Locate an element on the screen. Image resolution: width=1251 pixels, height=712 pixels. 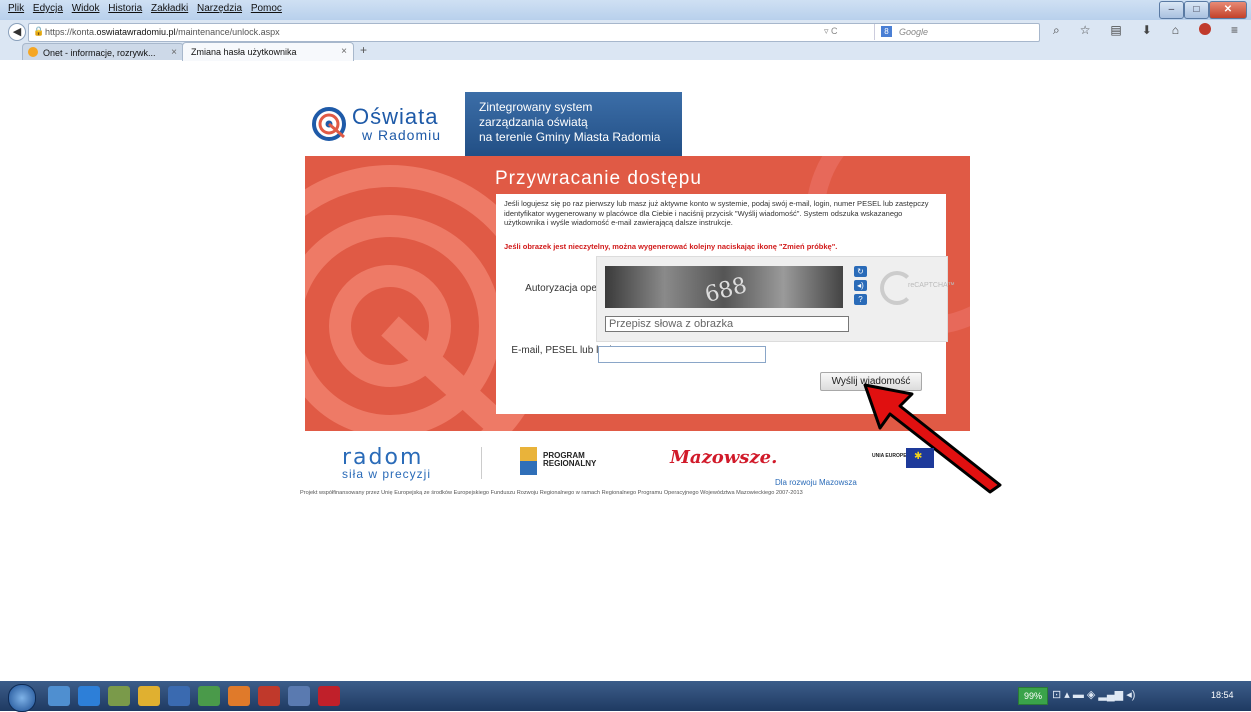
logo-subtitle: w Radomiu is located at coordinates (402, 135).